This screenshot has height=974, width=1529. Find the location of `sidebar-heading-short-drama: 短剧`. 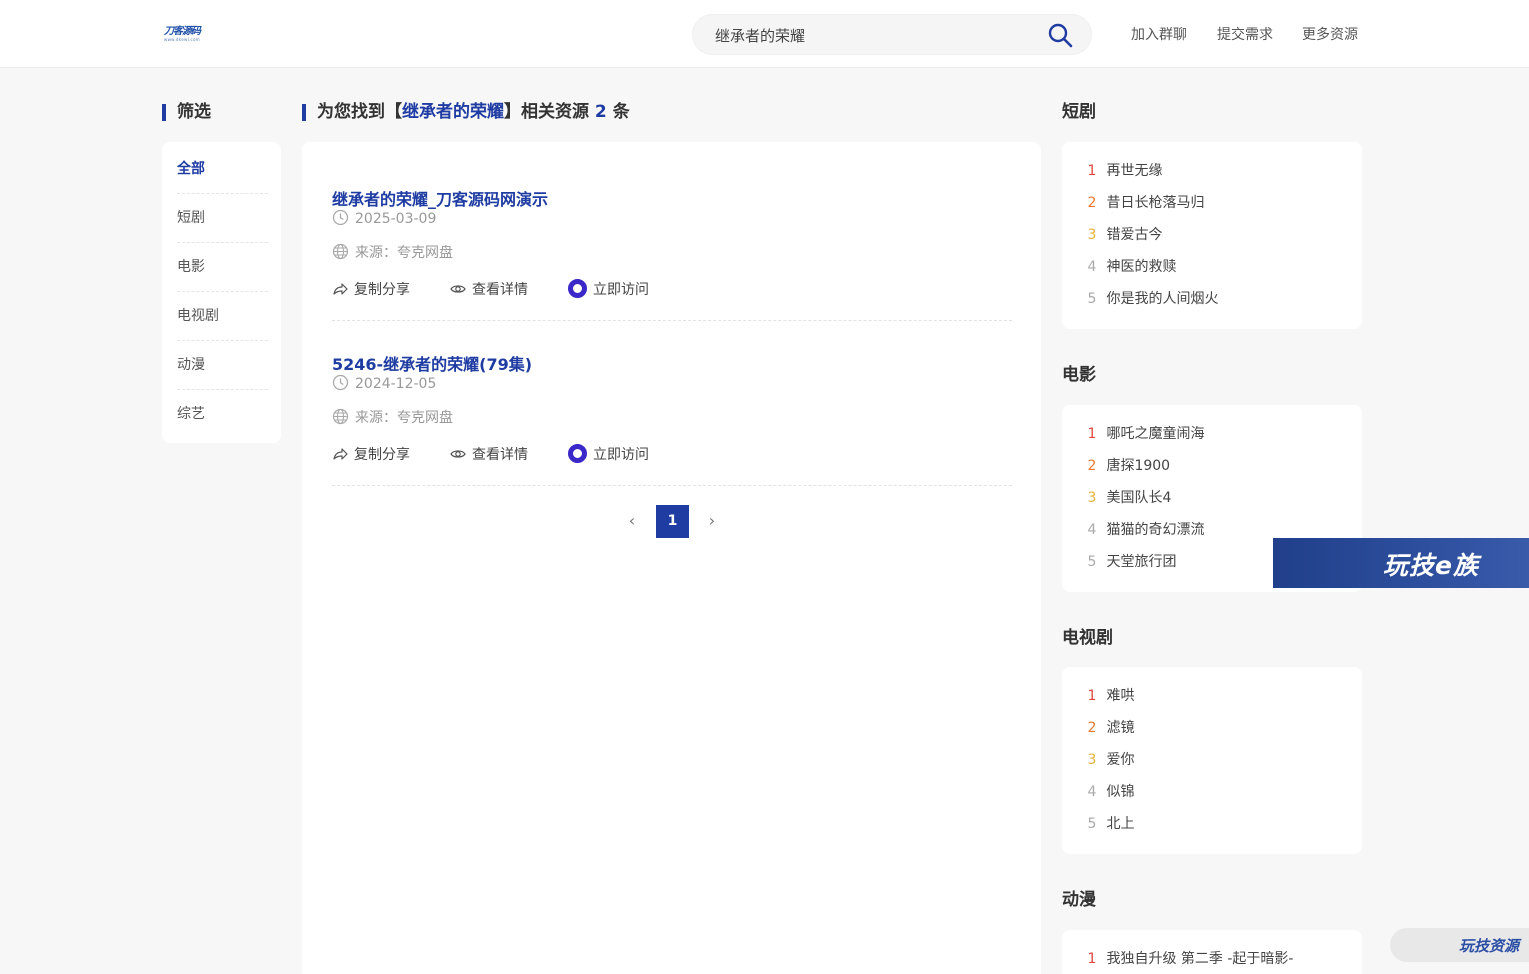

sidebar-heading-short-drama: 短剧 is located at coordinates (1079, 112).